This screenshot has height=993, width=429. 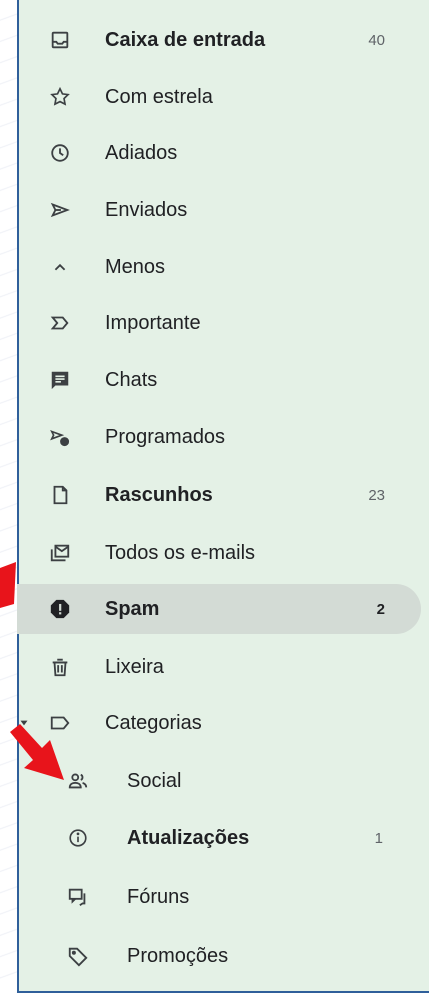 What do you see at coordinates (380, 609) in the screenshot?
I see `spam-count: 2` at bounding box center [380, 609].